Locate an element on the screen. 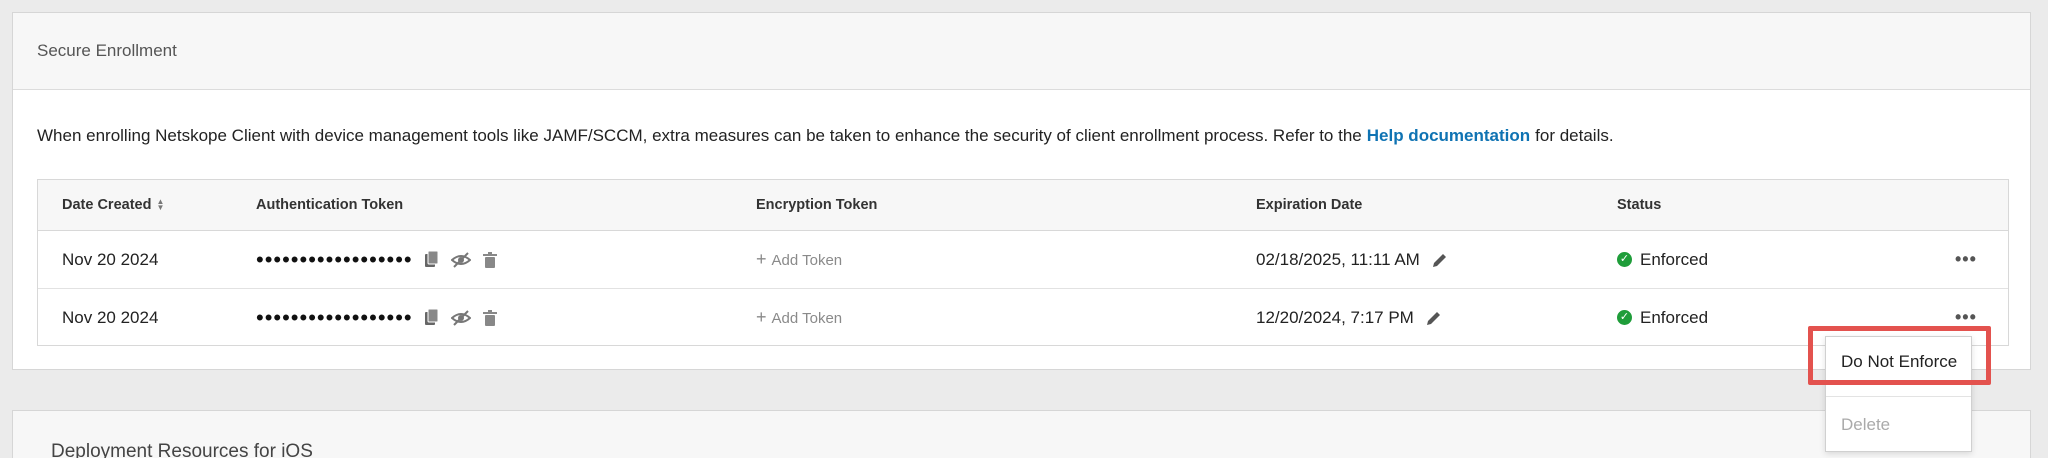 The image size is (2048, 458). menu-item-delete: Delete is located at coordinates (1898, 424).